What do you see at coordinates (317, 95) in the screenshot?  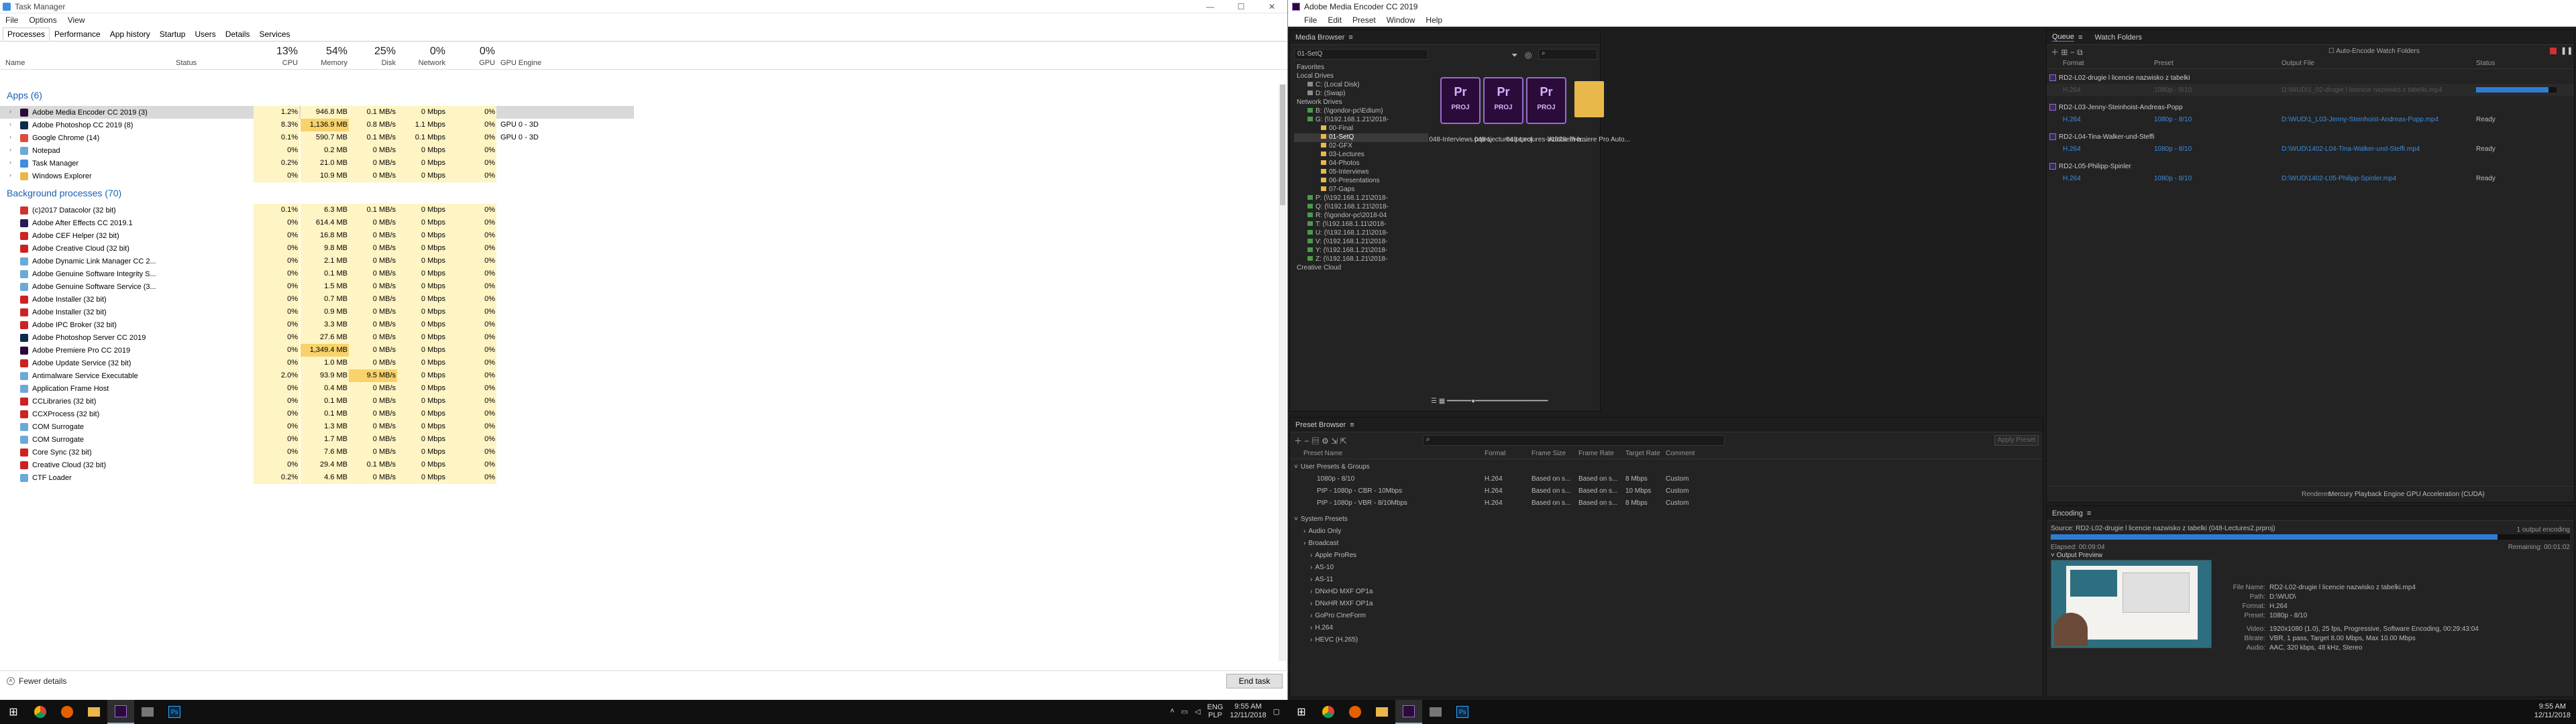 I see `section-header: Apps (6)` at bounding box center [317, 95].